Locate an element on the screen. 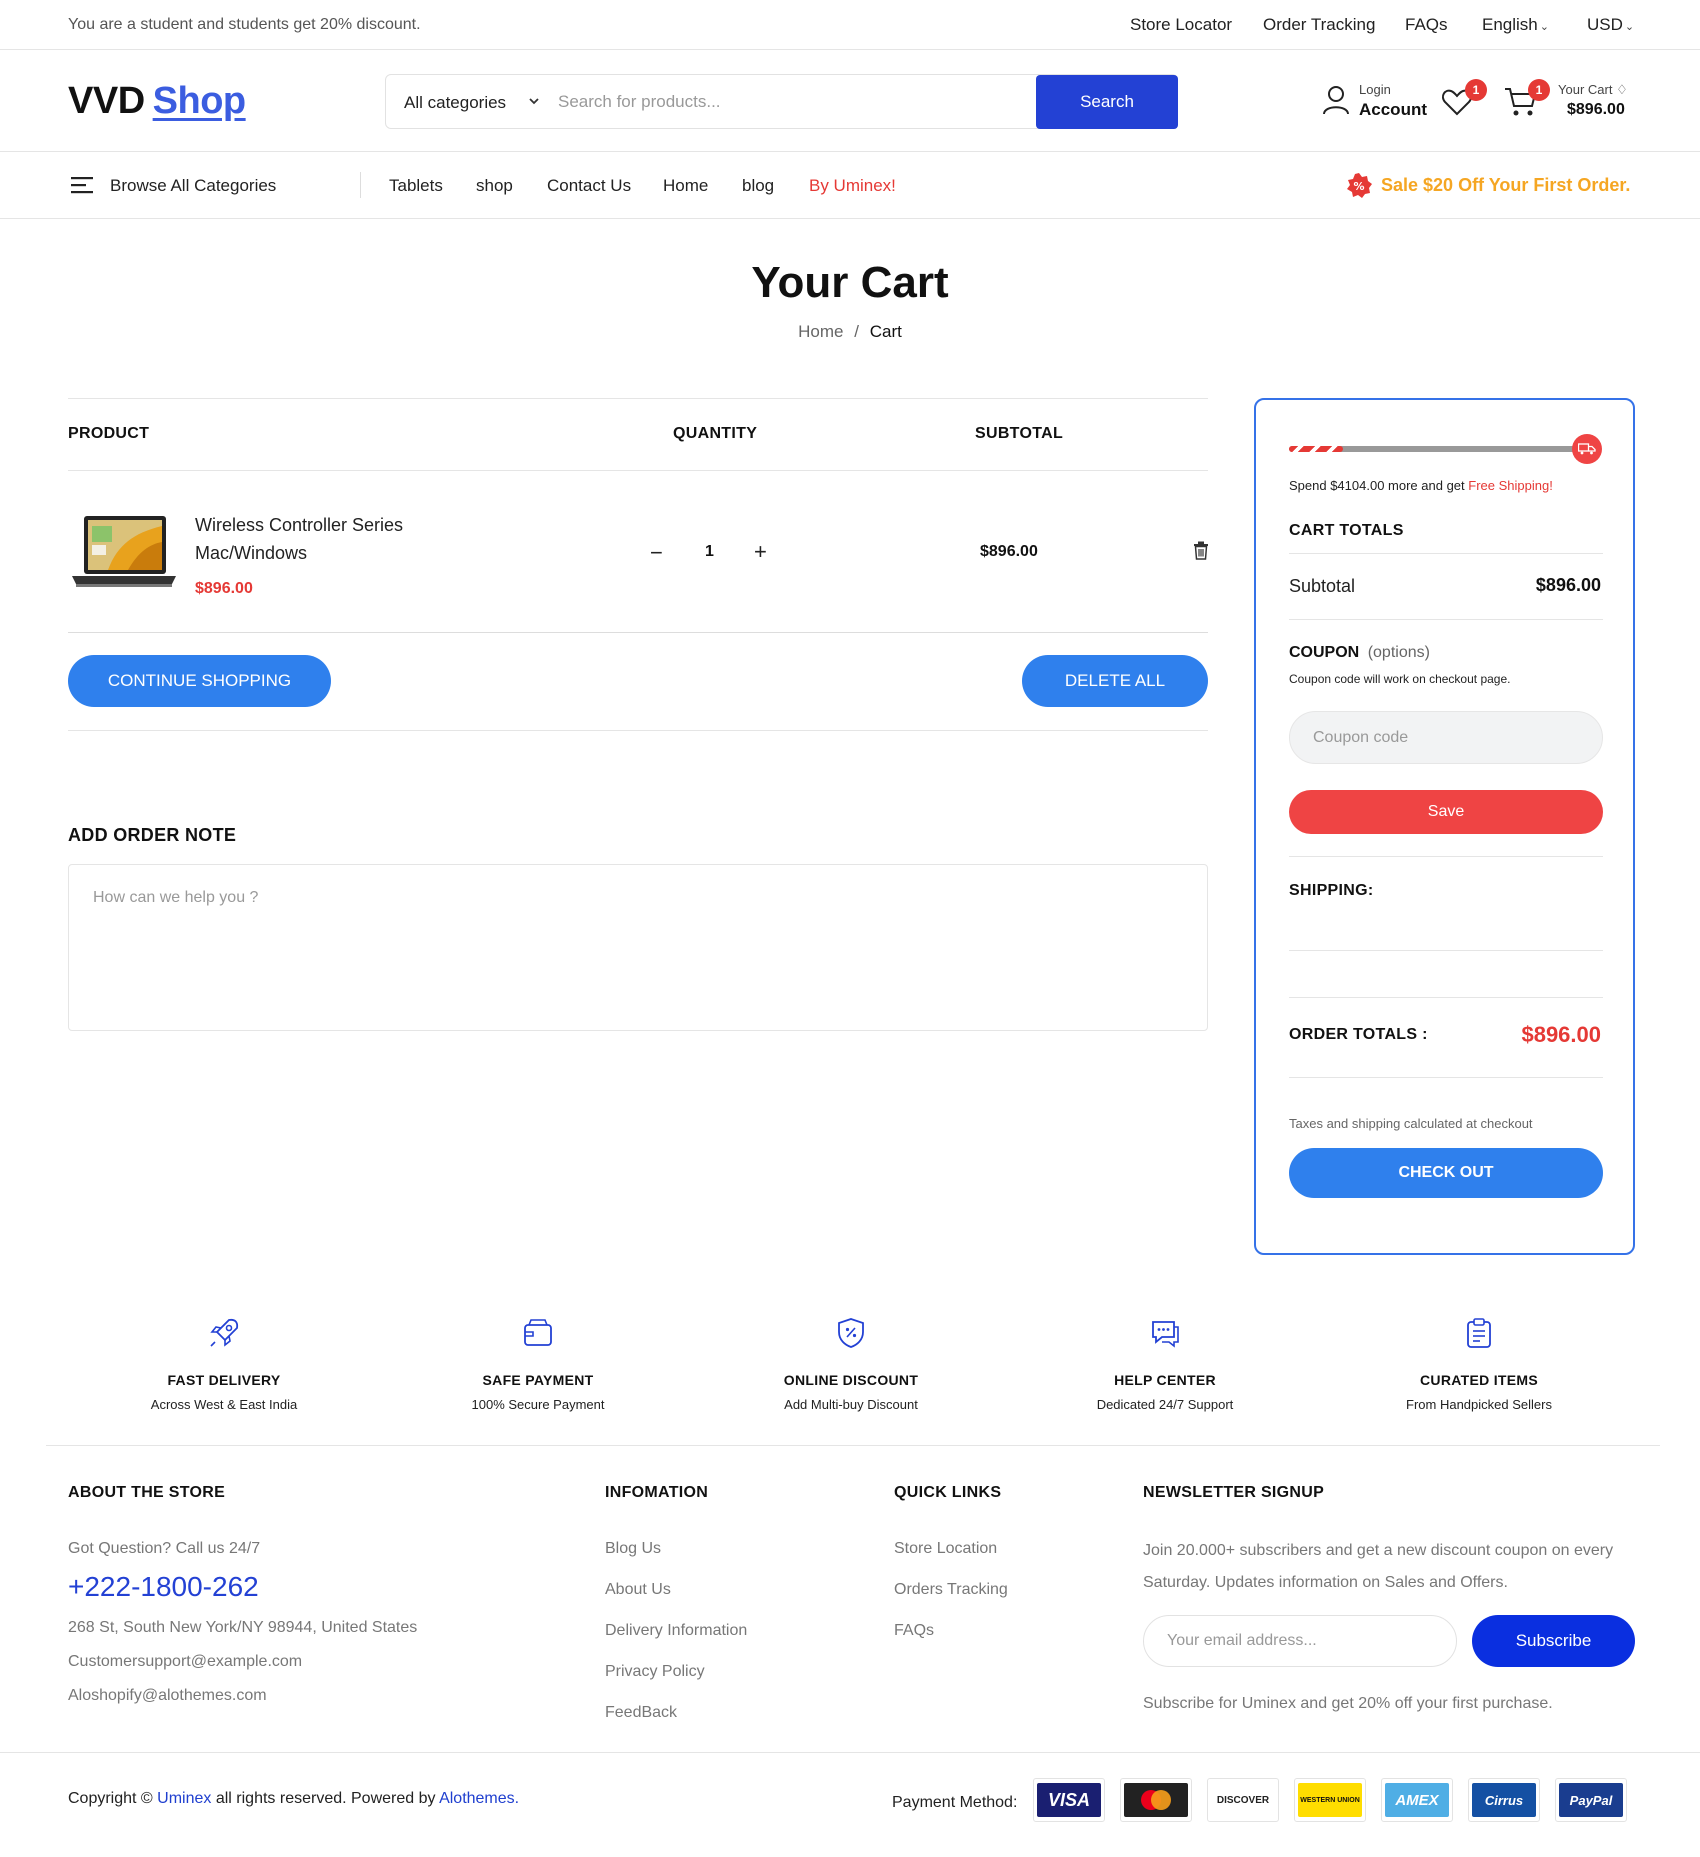  feature-curated-items: CURATED ITEMS From Handpicked Sellers is located at coordinates (1479, 1364).